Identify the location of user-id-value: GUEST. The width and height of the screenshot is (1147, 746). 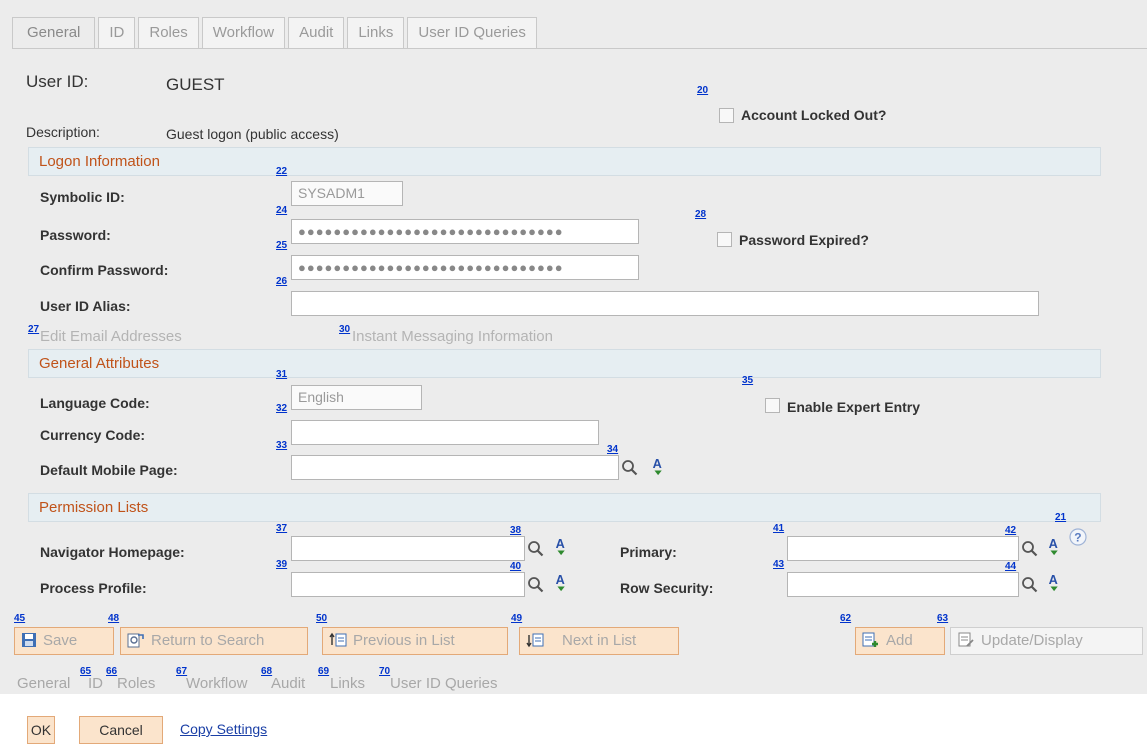
(195, 84).